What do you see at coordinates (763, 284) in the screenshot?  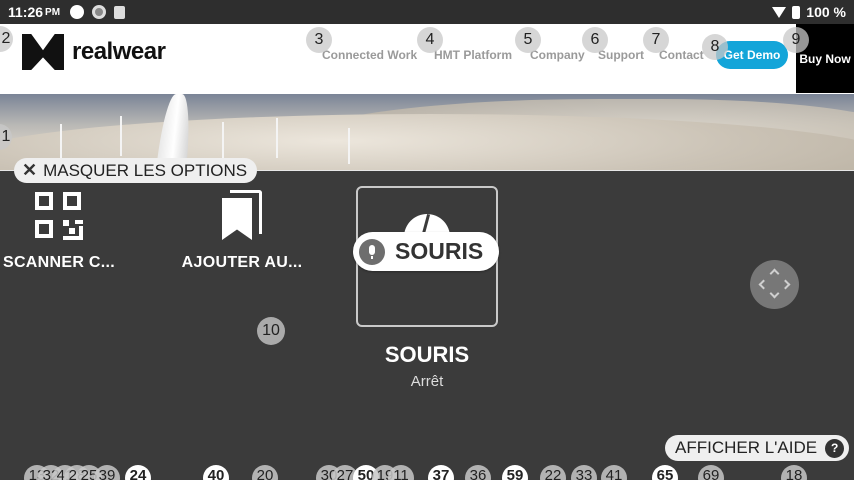 I see `chevron-left-icon` at bounding box center [763, 284].